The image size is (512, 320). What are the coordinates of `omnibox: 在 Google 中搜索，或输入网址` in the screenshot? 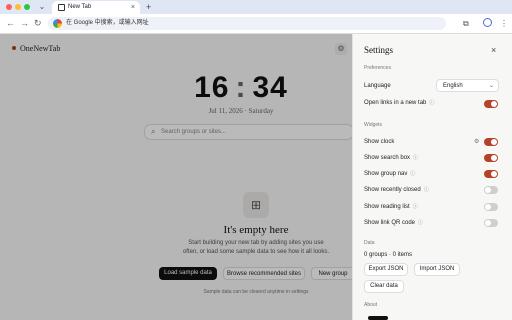 It's located at (247, 23).